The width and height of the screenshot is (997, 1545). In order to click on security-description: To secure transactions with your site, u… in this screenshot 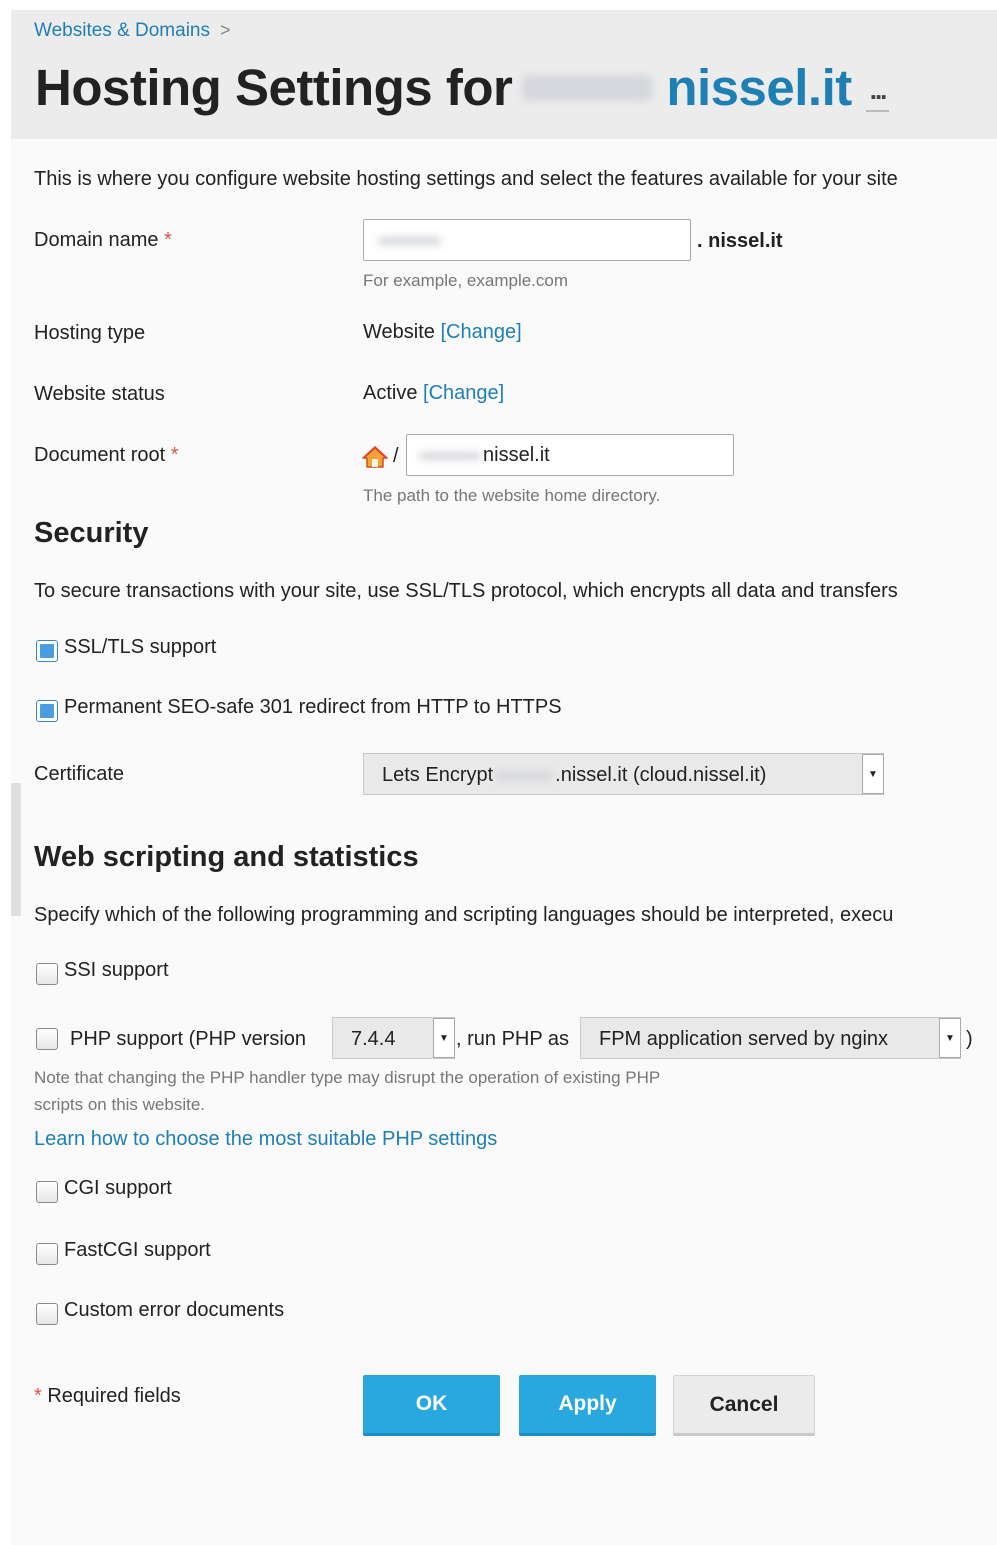, I will do `click(466, 591)`.